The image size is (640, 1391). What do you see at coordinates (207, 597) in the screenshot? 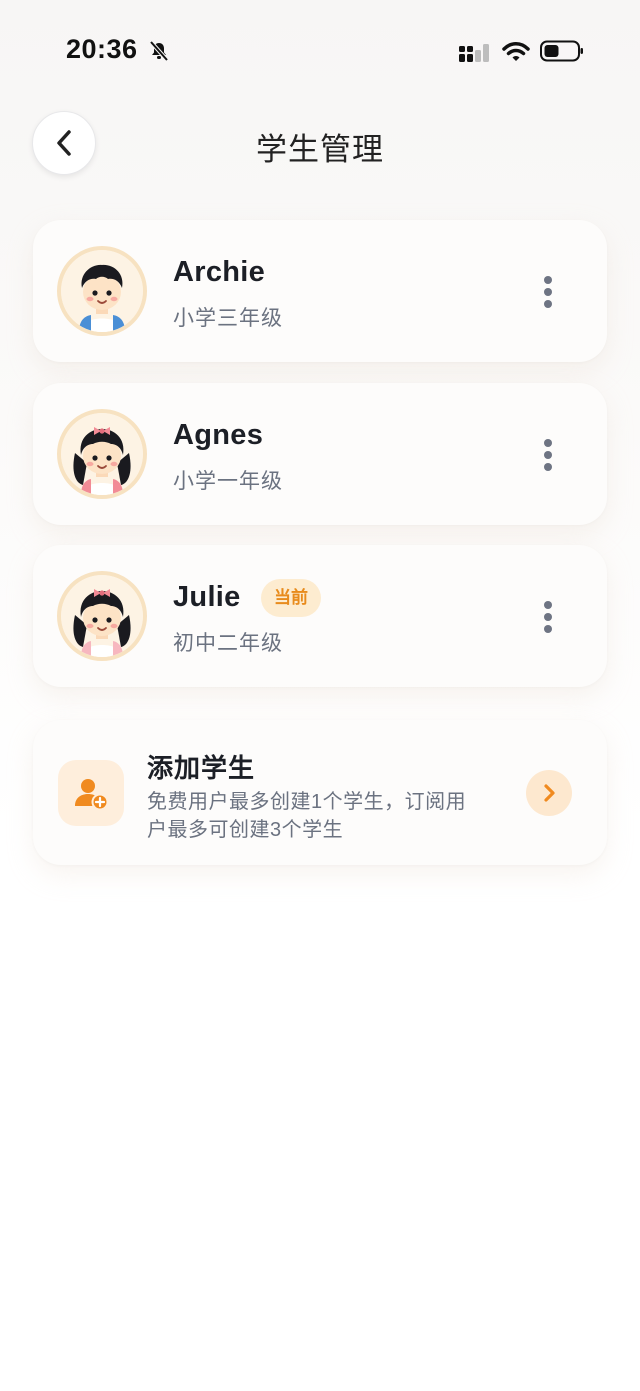
I see `student-name: Julie` at bounding box center [207, 597].